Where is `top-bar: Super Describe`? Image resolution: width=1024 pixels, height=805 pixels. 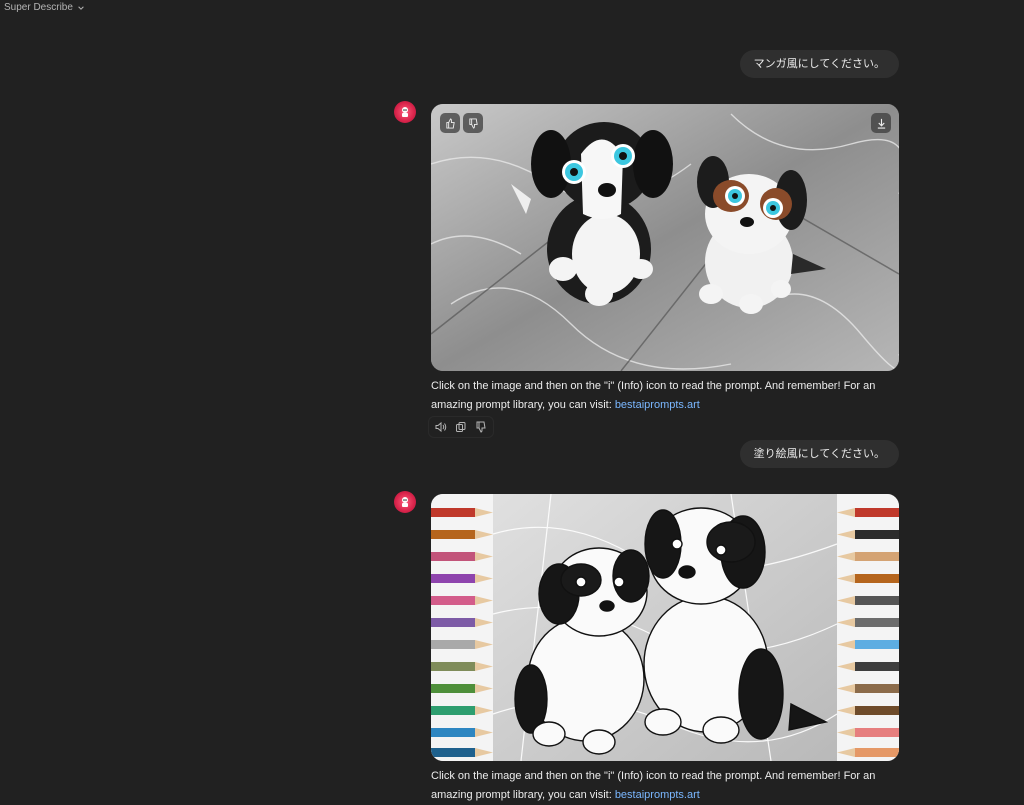
top-bar: Super Describe is located at coordinates (512, 9).